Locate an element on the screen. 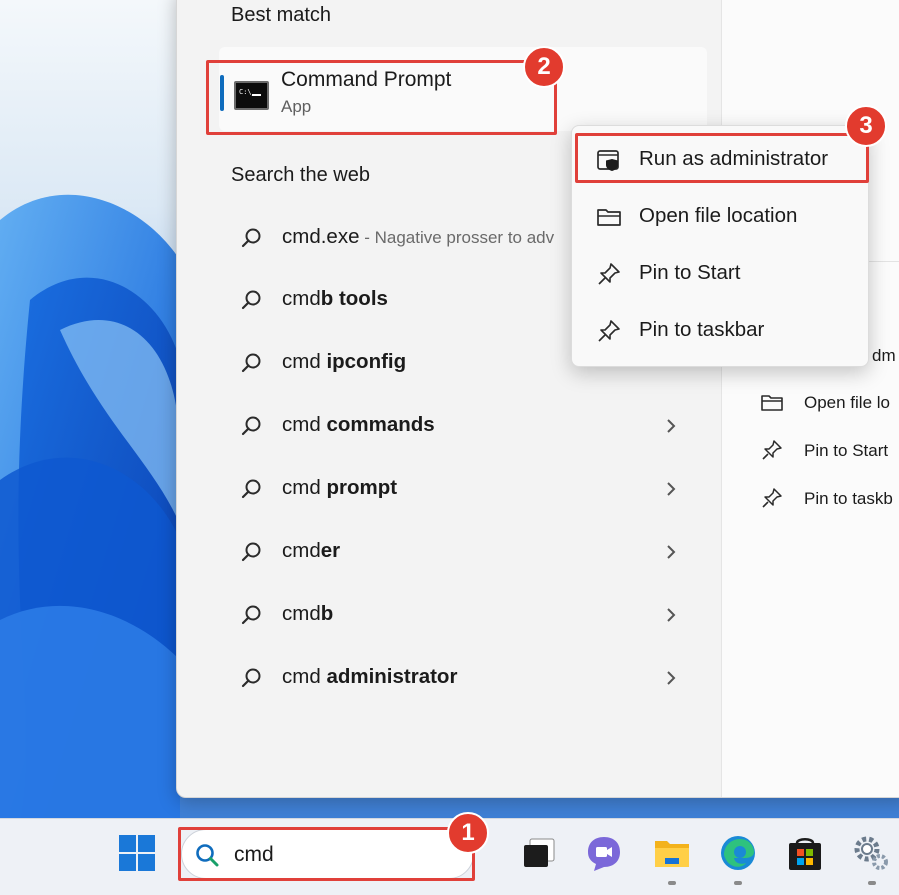 The image size is (899, 895). web-suggestion-item: cmdb is located at coordinates (463, 615).